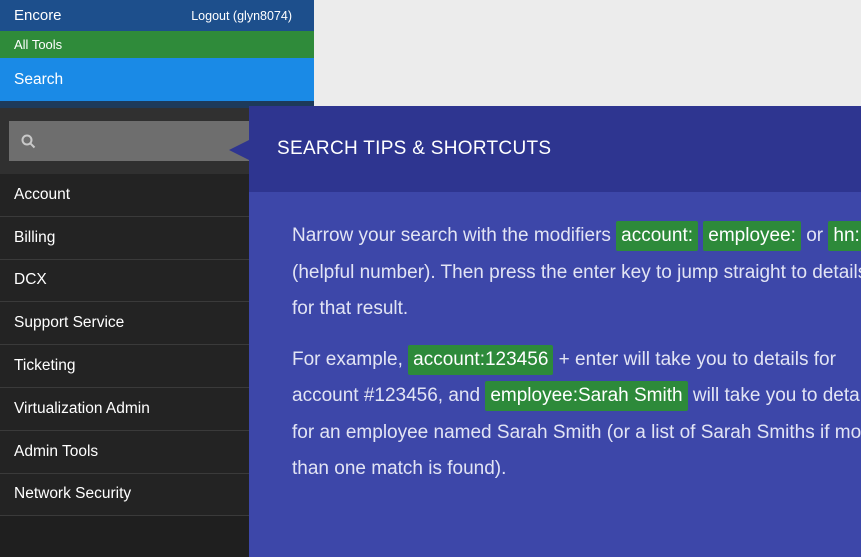 The width and height of the screenshot is (861, 557). Describe the element at coordinates (144, 141) in the screenshot. I see `search-input` at that location.